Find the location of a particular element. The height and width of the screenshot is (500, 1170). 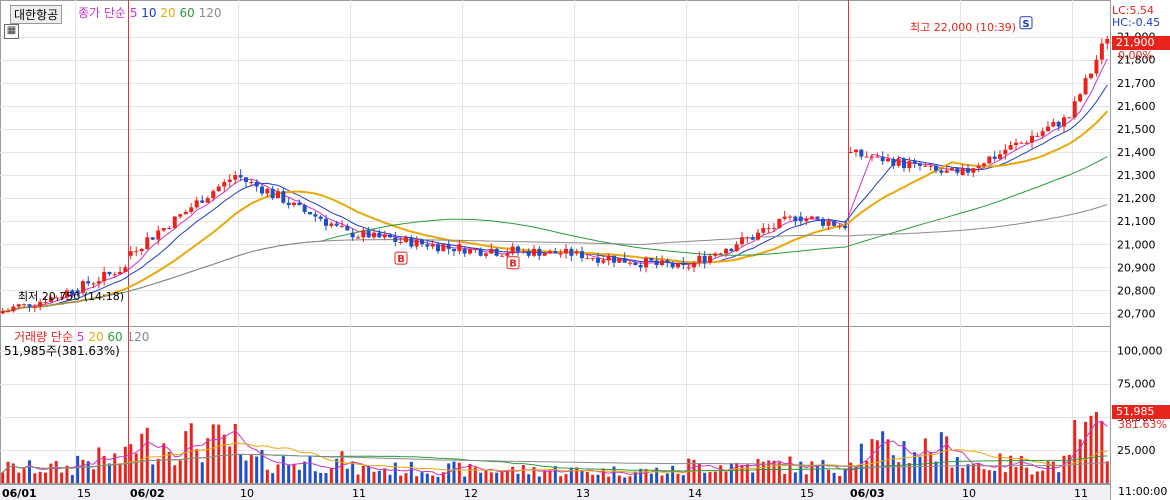

hc-label: HC:-0.45 is located at coordinates (1136, 22).